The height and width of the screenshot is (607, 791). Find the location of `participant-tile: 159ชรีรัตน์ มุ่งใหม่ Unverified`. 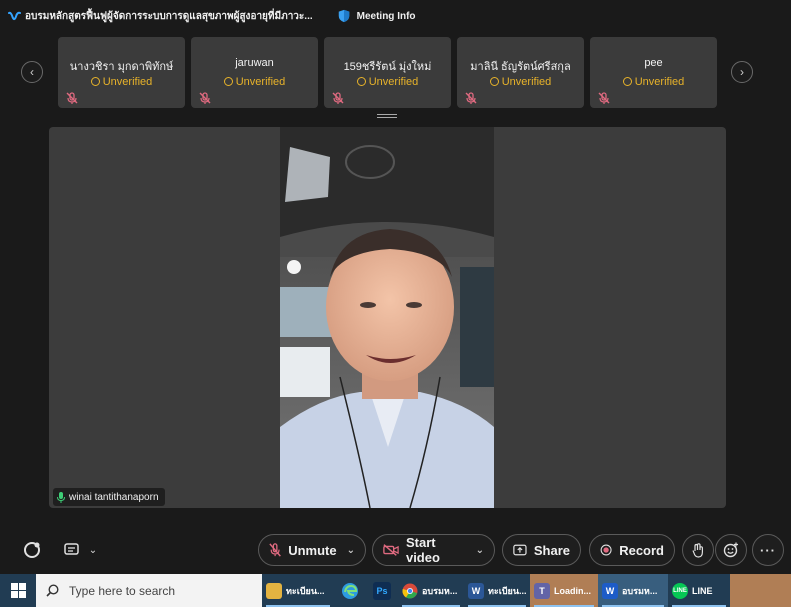

participant-tile: 159ชรีรัตน์ มุ่งใหม่ Unverified is located at coordinates (387, 72).